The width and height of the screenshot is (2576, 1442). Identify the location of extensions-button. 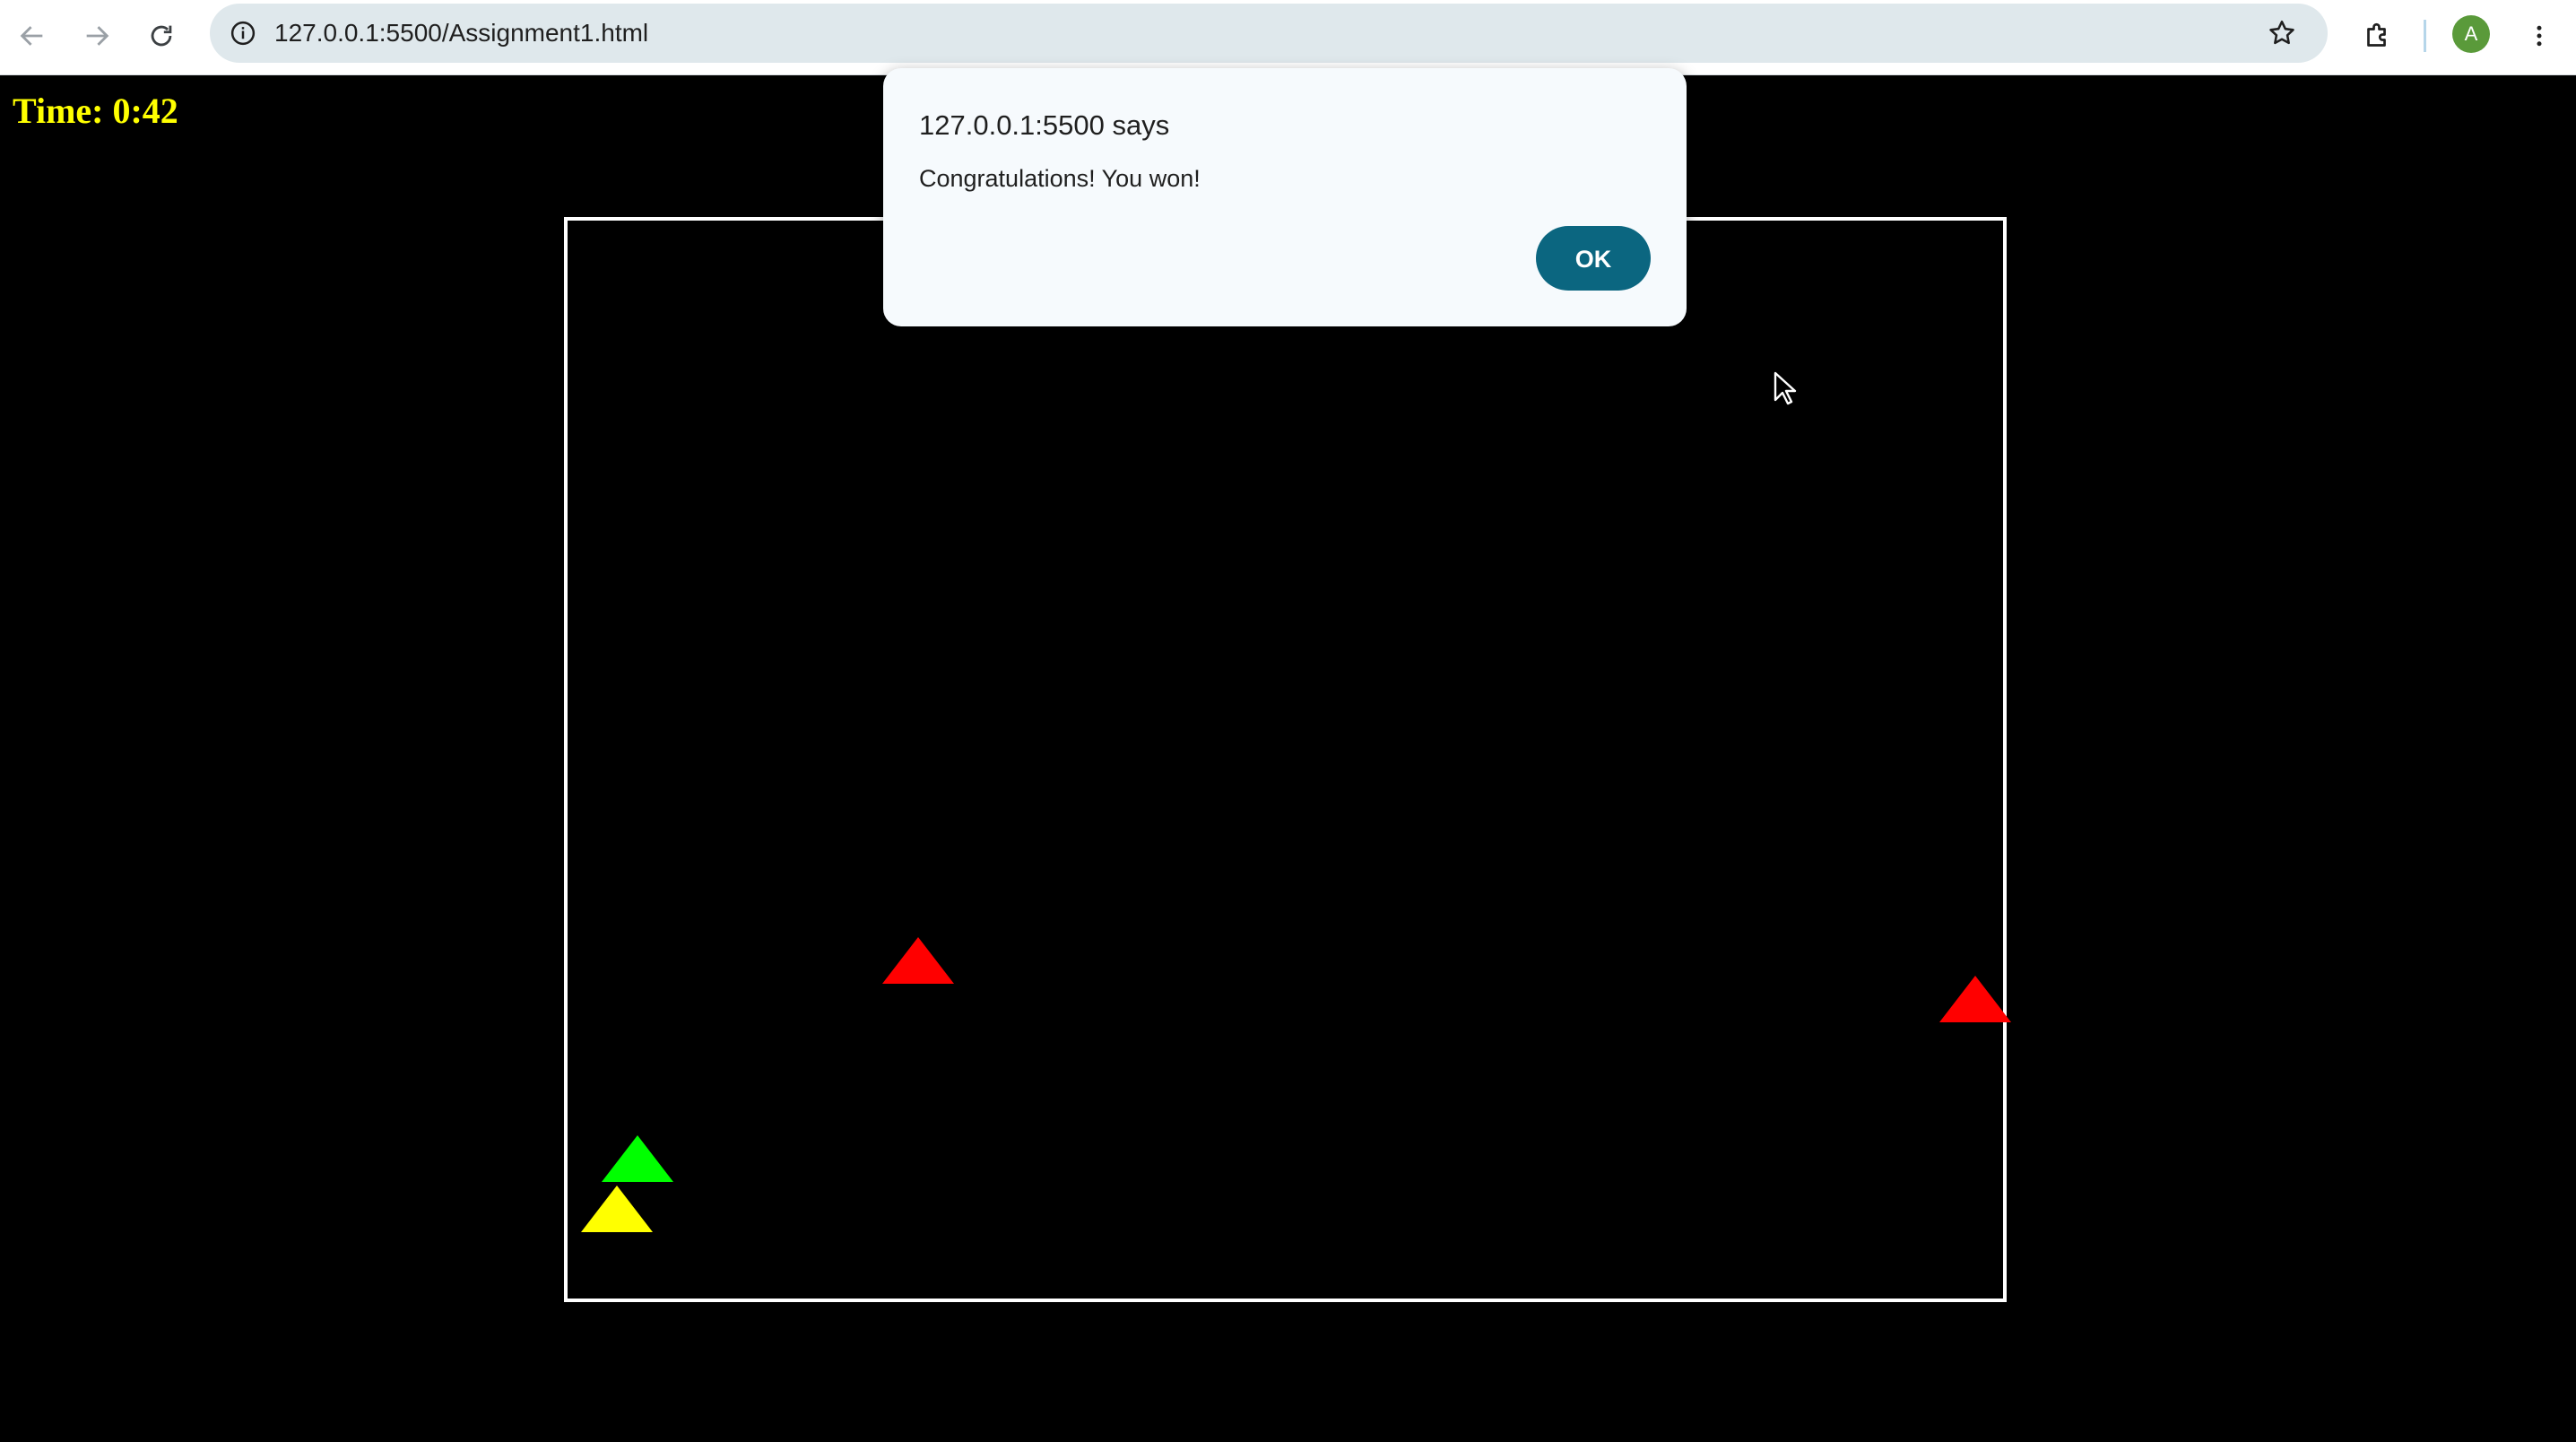
(2378, 36).